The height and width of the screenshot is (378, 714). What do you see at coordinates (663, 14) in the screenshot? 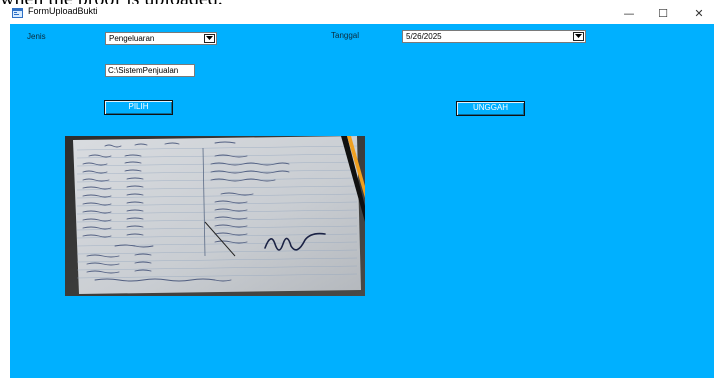
I see `maximize-button: ☐` at bounding box center [663, 14].